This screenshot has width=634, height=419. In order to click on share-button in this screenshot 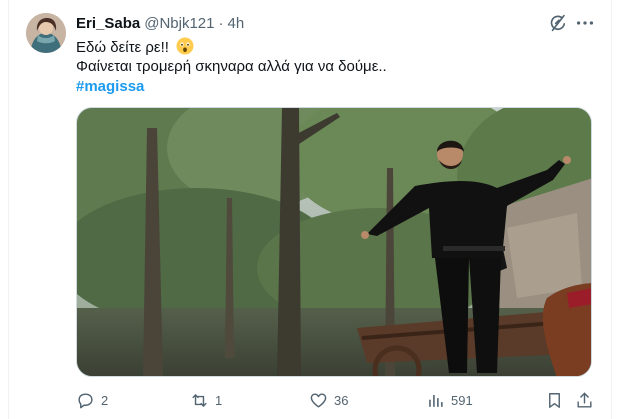, I will do `click(584, 400)`.